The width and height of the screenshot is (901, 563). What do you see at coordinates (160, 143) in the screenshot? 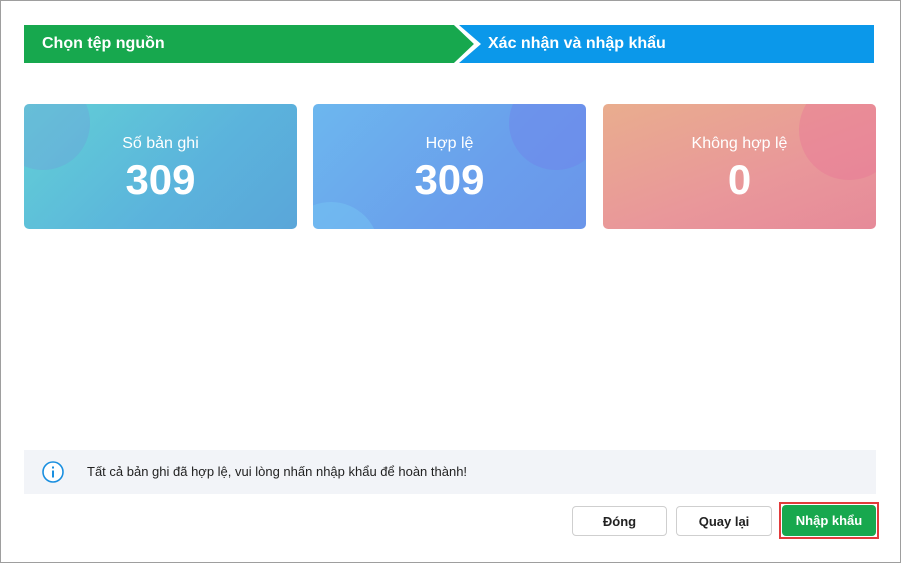
I see `total-records-label: Số bản ghi` at bounding box center [160, 143].